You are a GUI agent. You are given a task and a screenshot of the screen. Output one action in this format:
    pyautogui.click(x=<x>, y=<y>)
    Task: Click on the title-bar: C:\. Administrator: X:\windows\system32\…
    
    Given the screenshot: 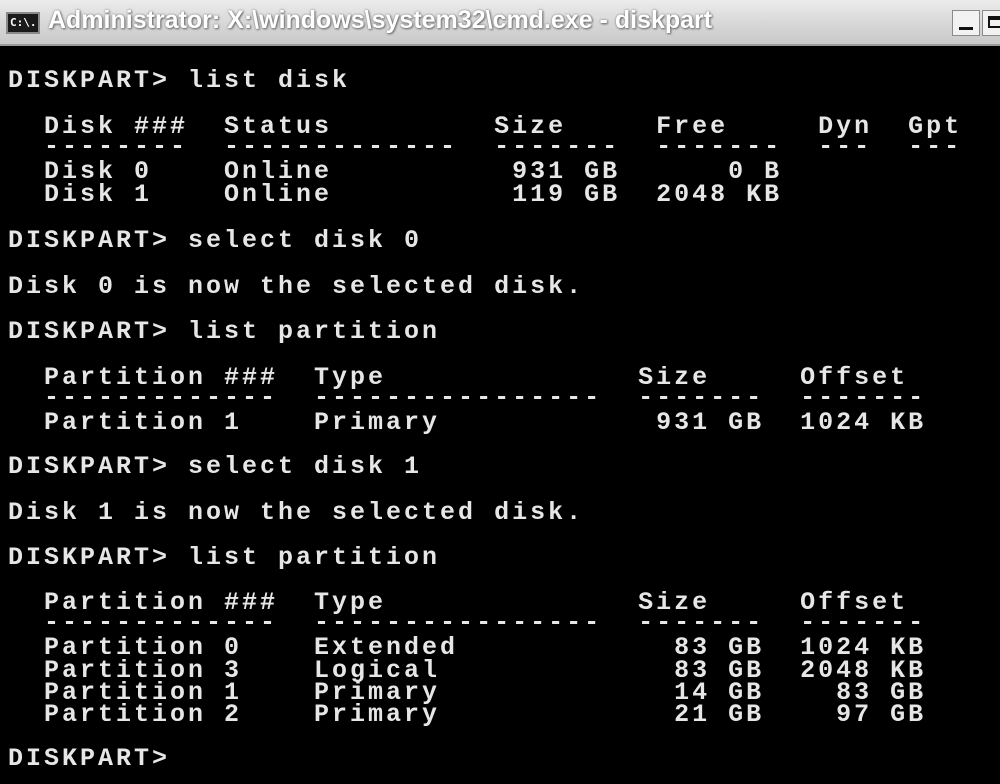 What is the action you would take?
    pyautogui.click(x=500, y=23)
    